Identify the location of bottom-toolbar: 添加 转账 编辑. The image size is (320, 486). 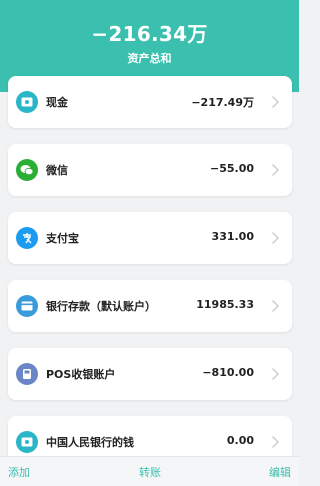
(149, 471).